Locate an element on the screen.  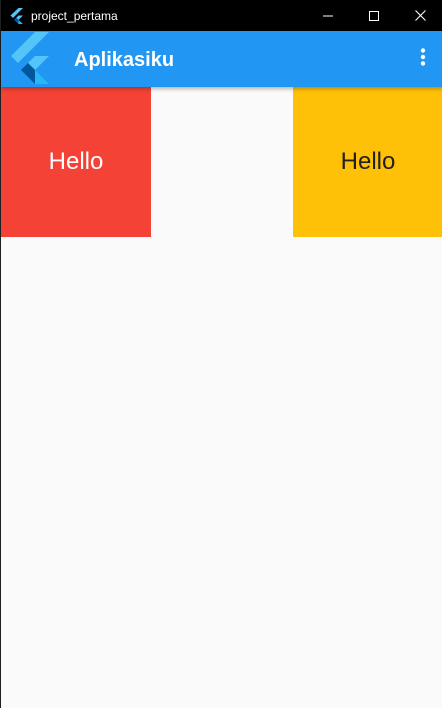
app-title: Aplikasiku is located at coordinates (124, 60).